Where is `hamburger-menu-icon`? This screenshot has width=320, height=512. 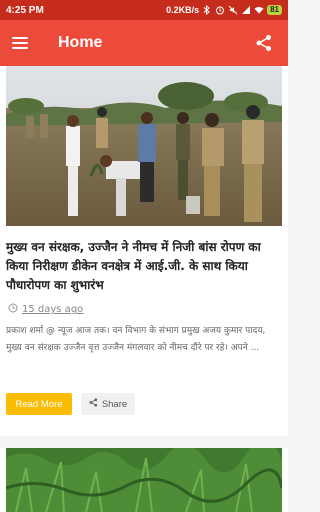
hamburger-menu-icon is located at coordinates (24, 43).